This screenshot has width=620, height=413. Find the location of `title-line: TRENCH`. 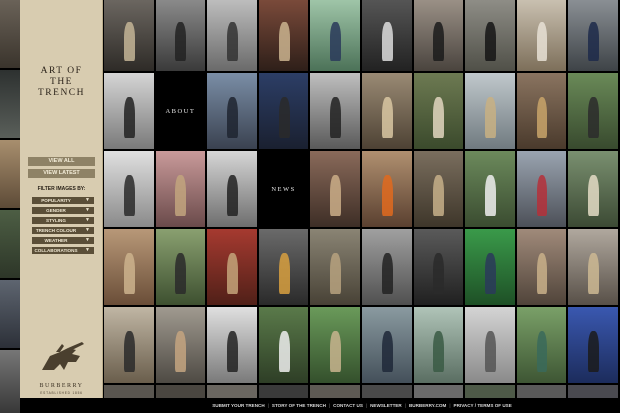

title-line: TRENCH is located at coordinates (61, 93).